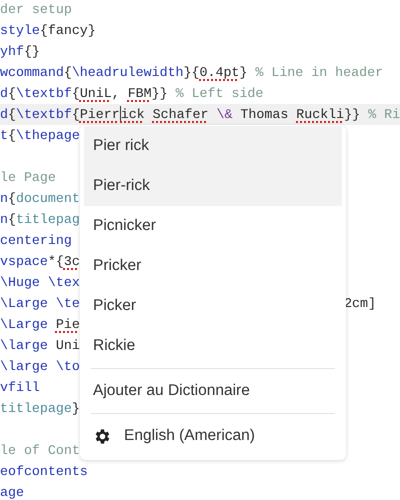  Describe the element at coordinates (67, 325) in the screenshot. I see `misspelled-word: Pie` at that location.